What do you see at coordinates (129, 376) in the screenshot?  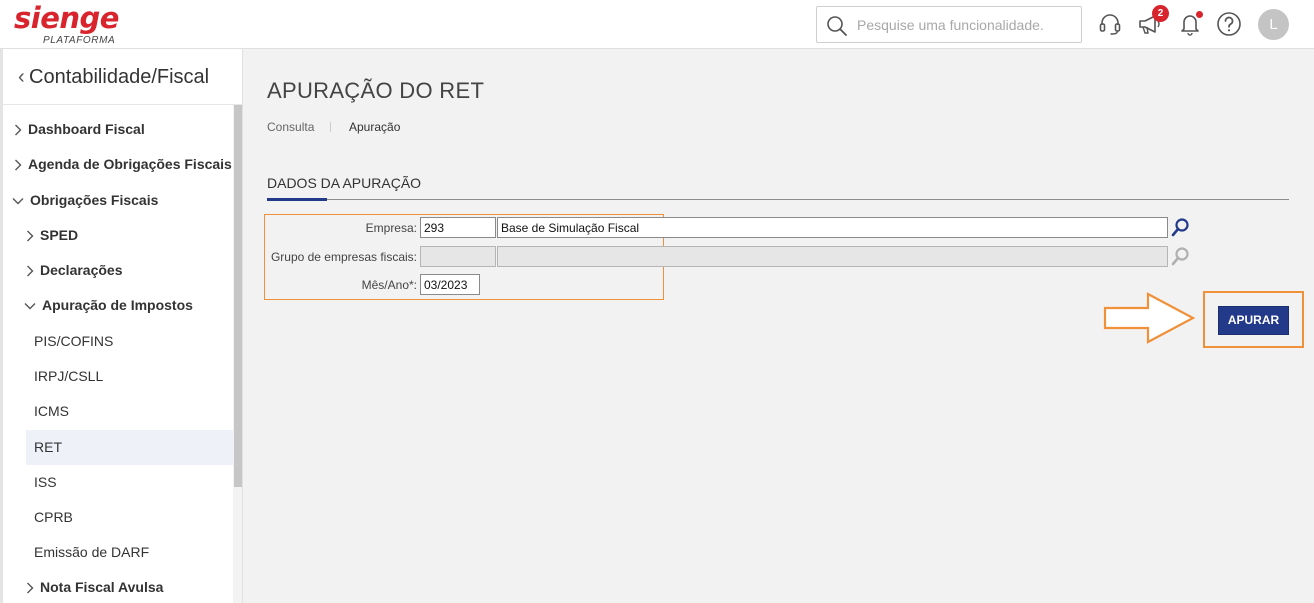 I see `sidebar-item-irpj-csll: IRPJ/CSLL` at bounding box center [129, 376].